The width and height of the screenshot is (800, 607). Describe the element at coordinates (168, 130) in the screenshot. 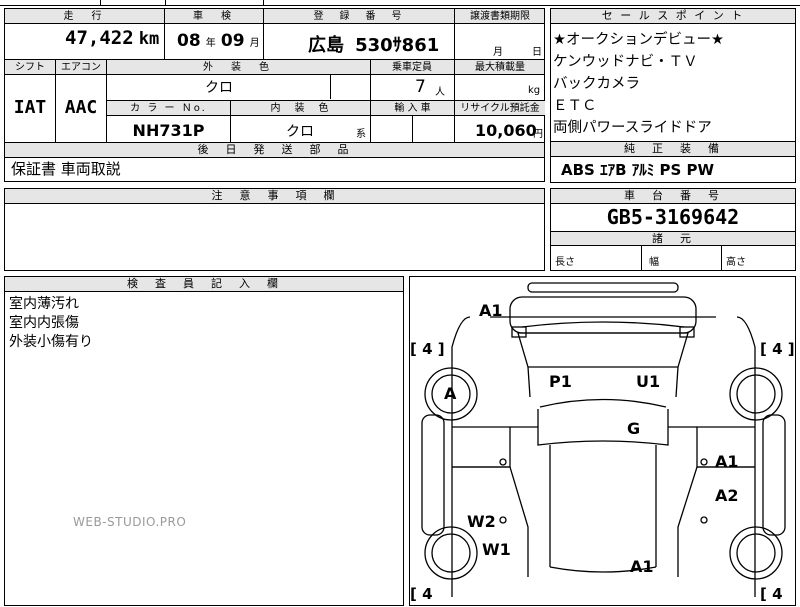

I see `color-no-value: NH731P` at that location.